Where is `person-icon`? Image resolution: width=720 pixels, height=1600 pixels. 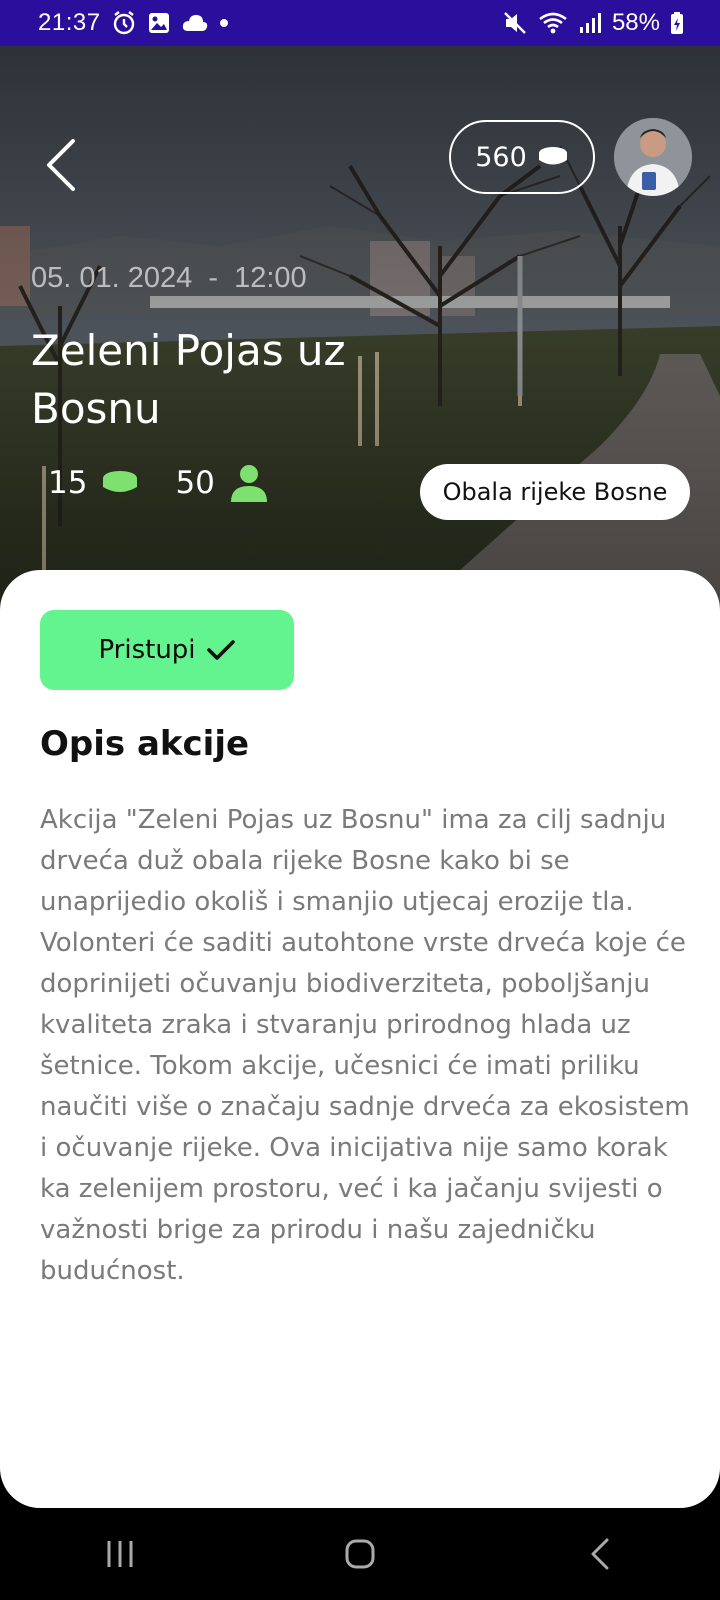
person-icon is located at coordinates (248, 483).